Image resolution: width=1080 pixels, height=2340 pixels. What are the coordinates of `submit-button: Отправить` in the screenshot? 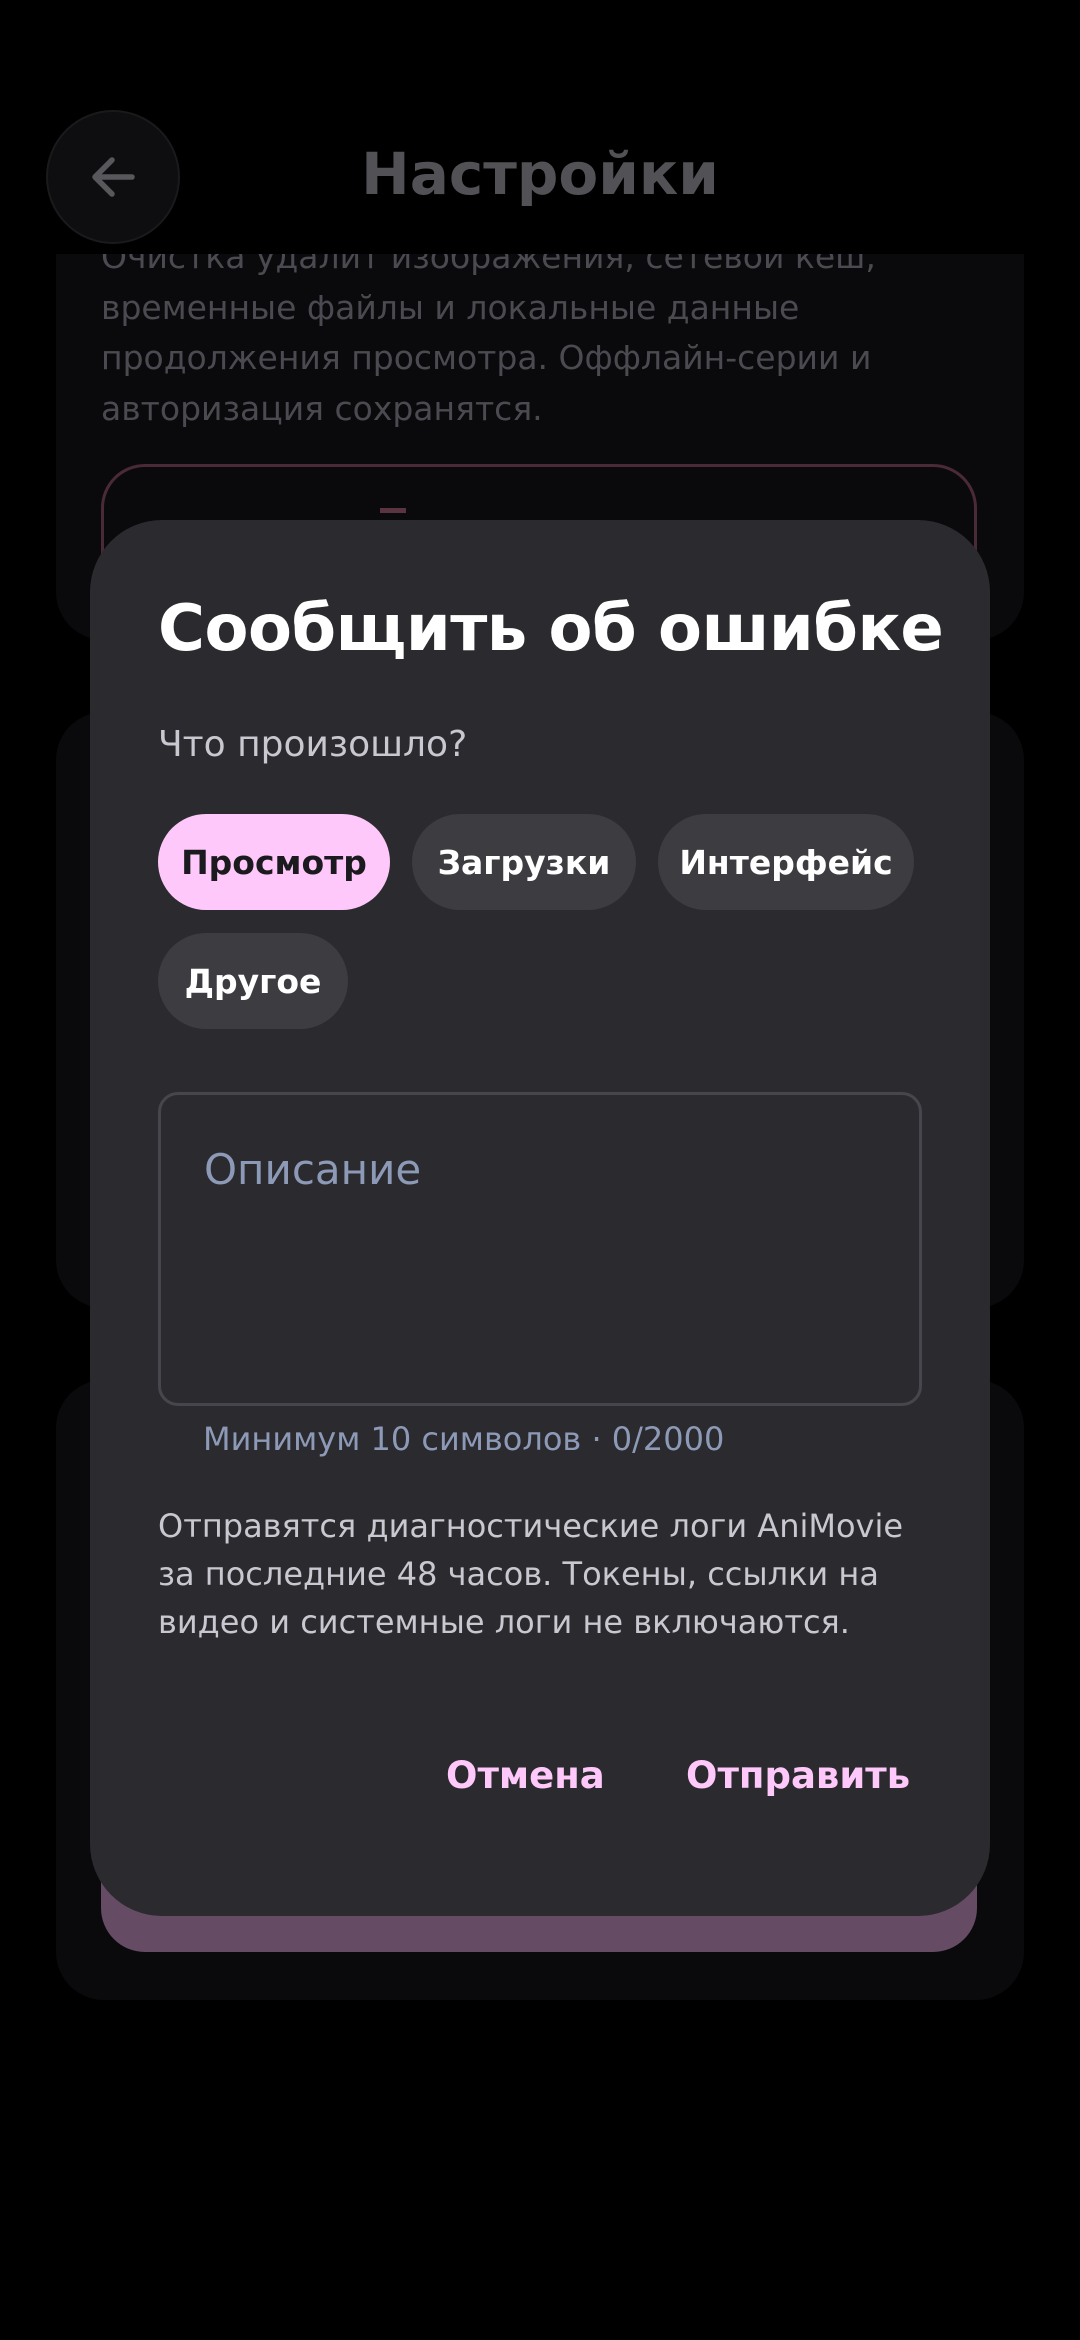 It's located at (798, 1775).